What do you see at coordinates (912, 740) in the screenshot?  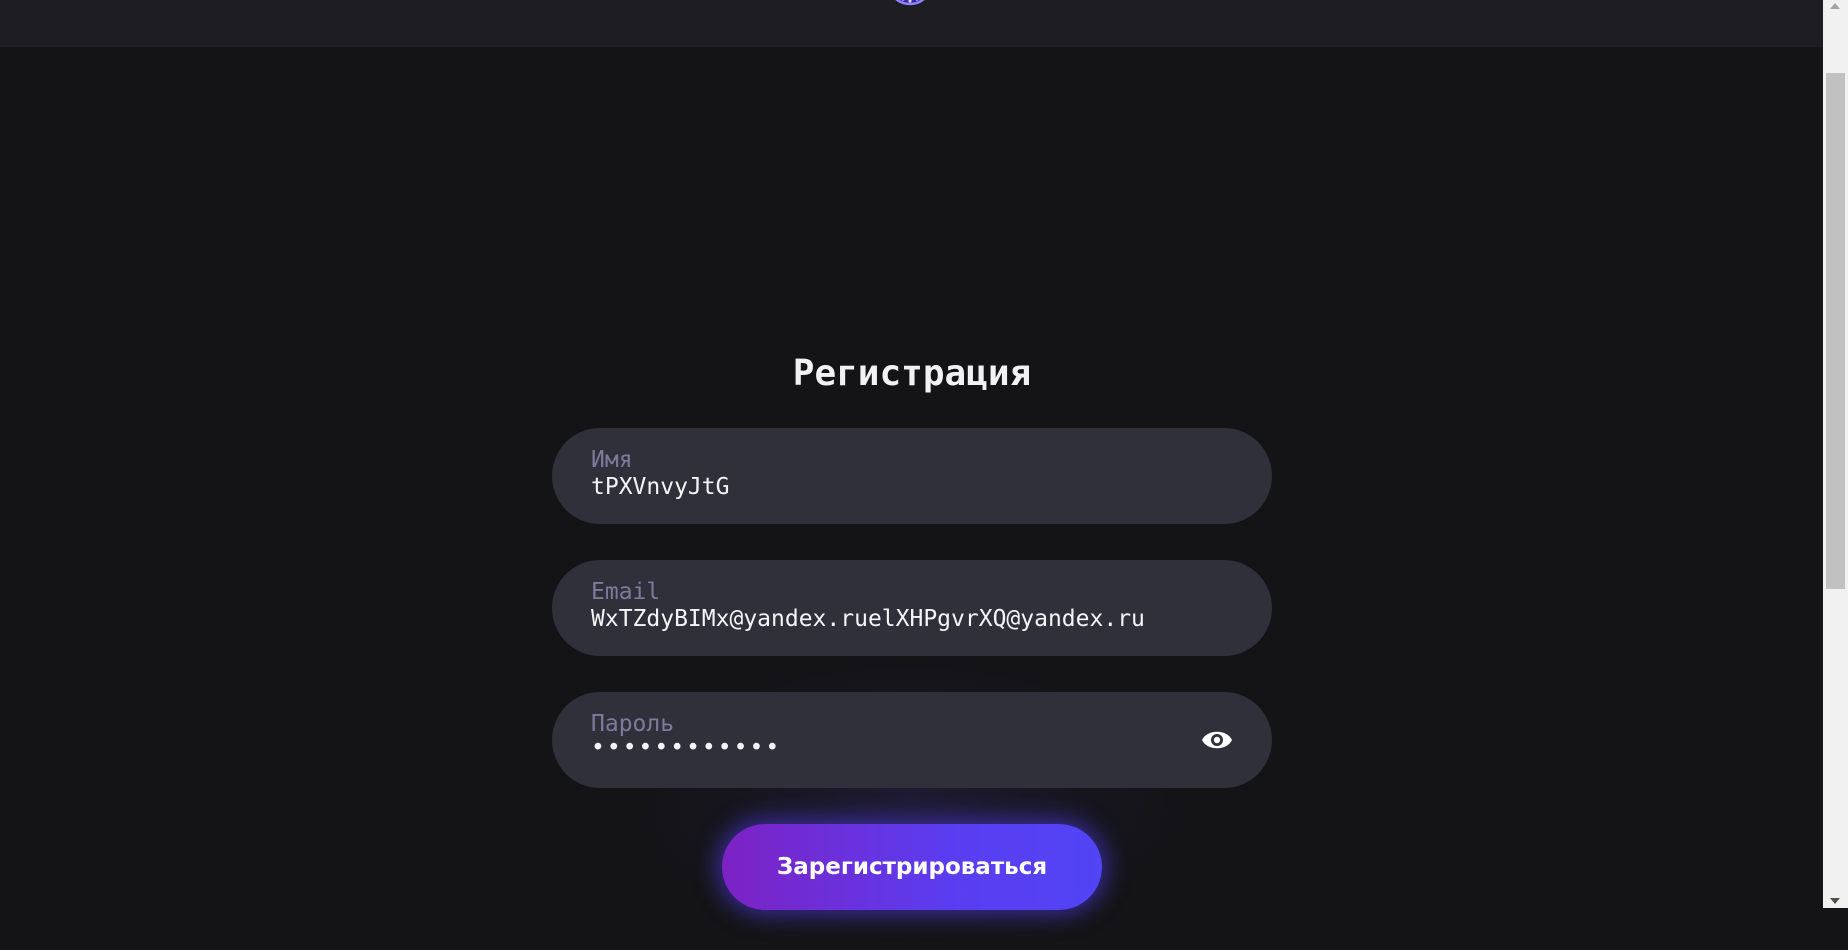 I see `password-field: Пароль ••••••••••••` at bounding box center [912, 740].